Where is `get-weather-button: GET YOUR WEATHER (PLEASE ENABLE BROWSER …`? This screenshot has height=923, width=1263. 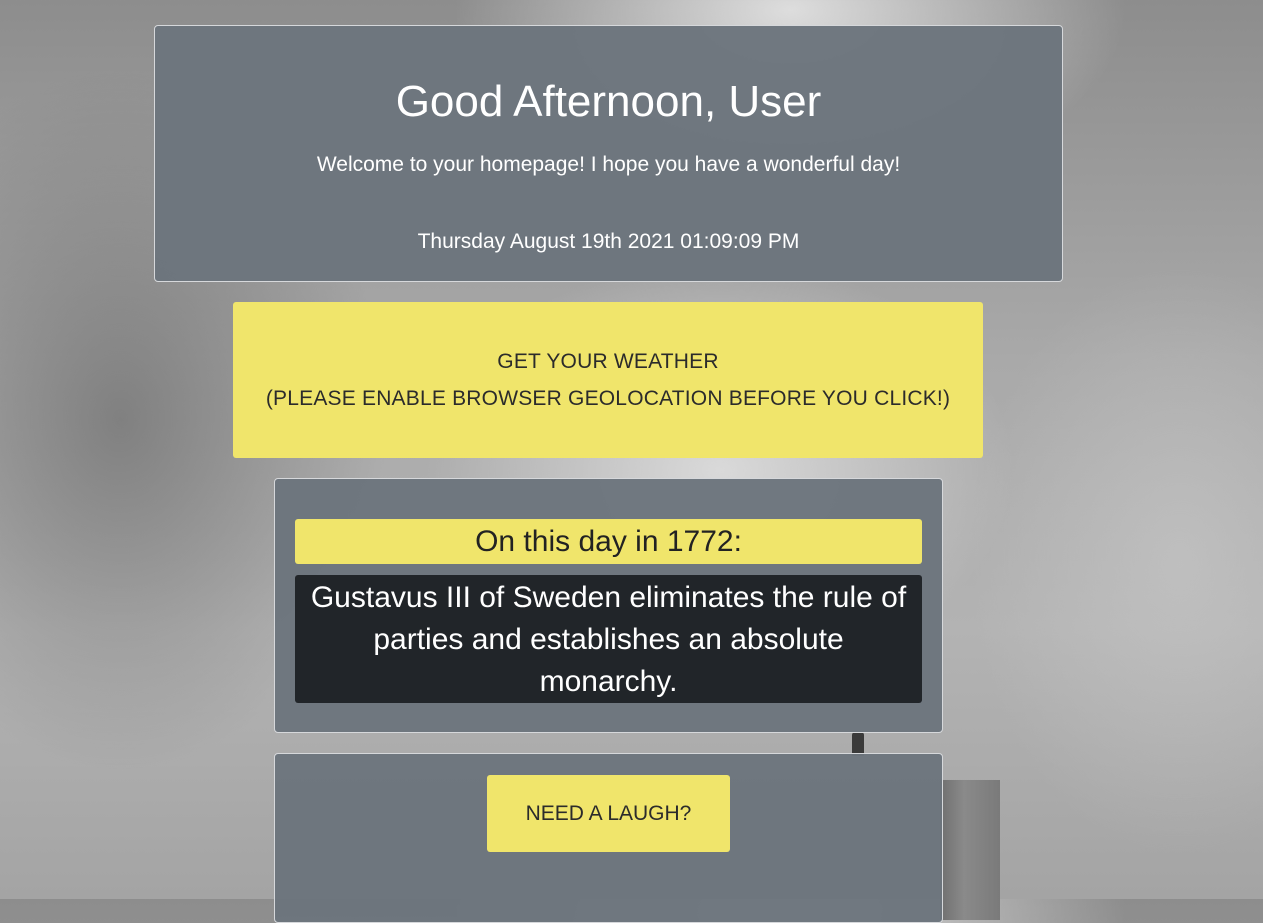 get-weather-button: GET YOUR WEATHER (PLEASE ENABLE BROWSER … is located at coordinates (608, 380).